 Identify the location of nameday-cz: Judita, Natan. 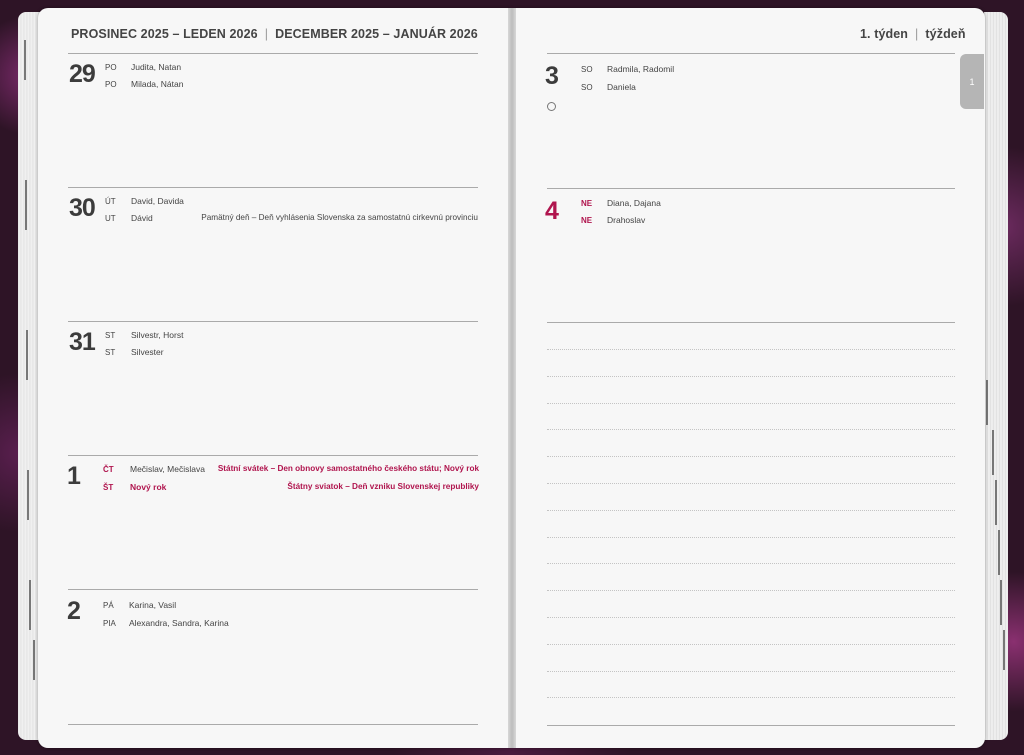
(156, 67).